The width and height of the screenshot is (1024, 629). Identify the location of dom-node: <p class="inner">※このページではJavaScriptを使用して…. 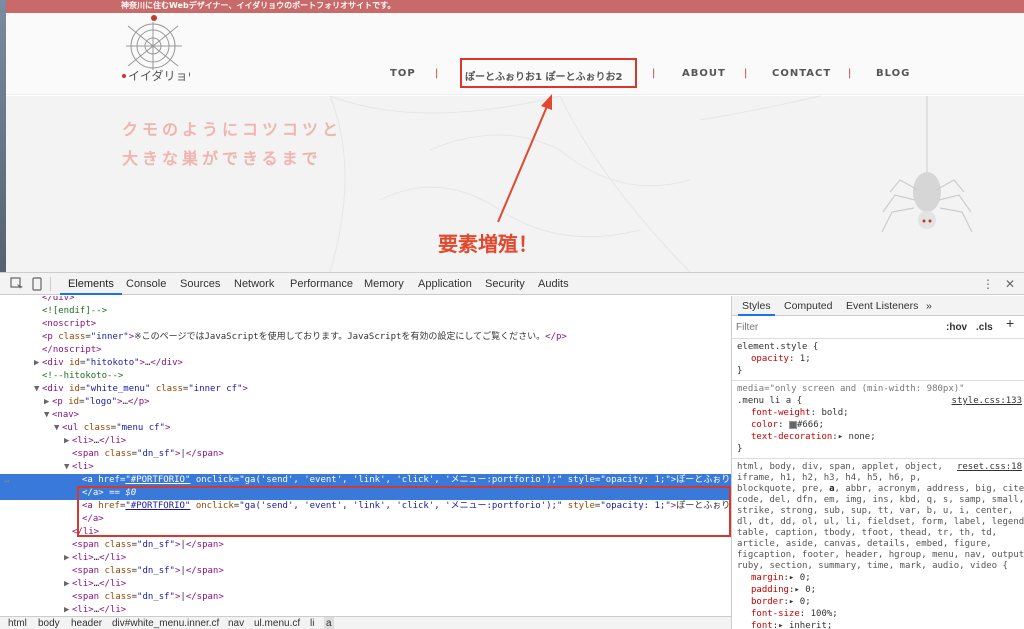
(365, 337).